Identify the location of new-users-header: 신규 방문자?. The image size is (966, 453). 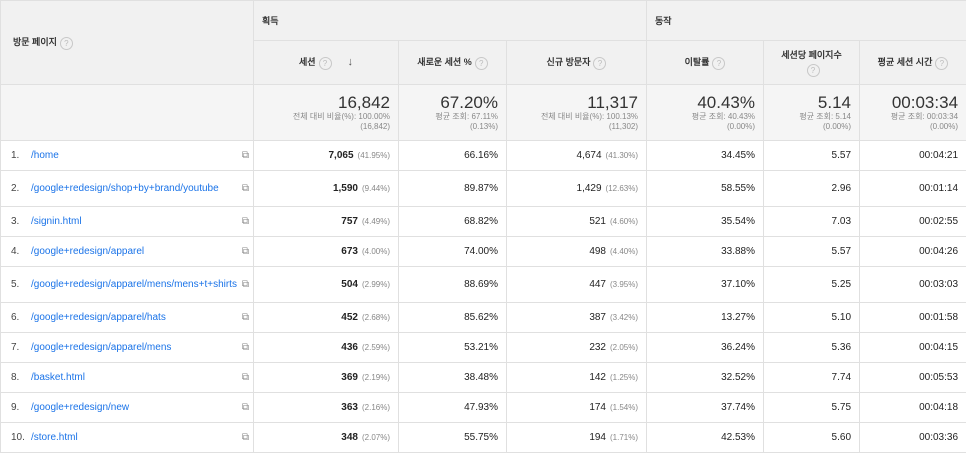
(576, 62).